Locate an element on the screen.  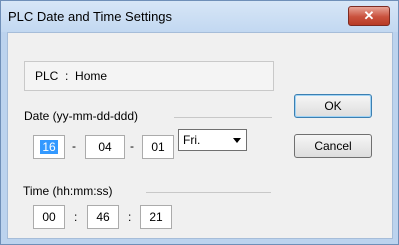
time-group-divider is located at coordinates (208, 192).